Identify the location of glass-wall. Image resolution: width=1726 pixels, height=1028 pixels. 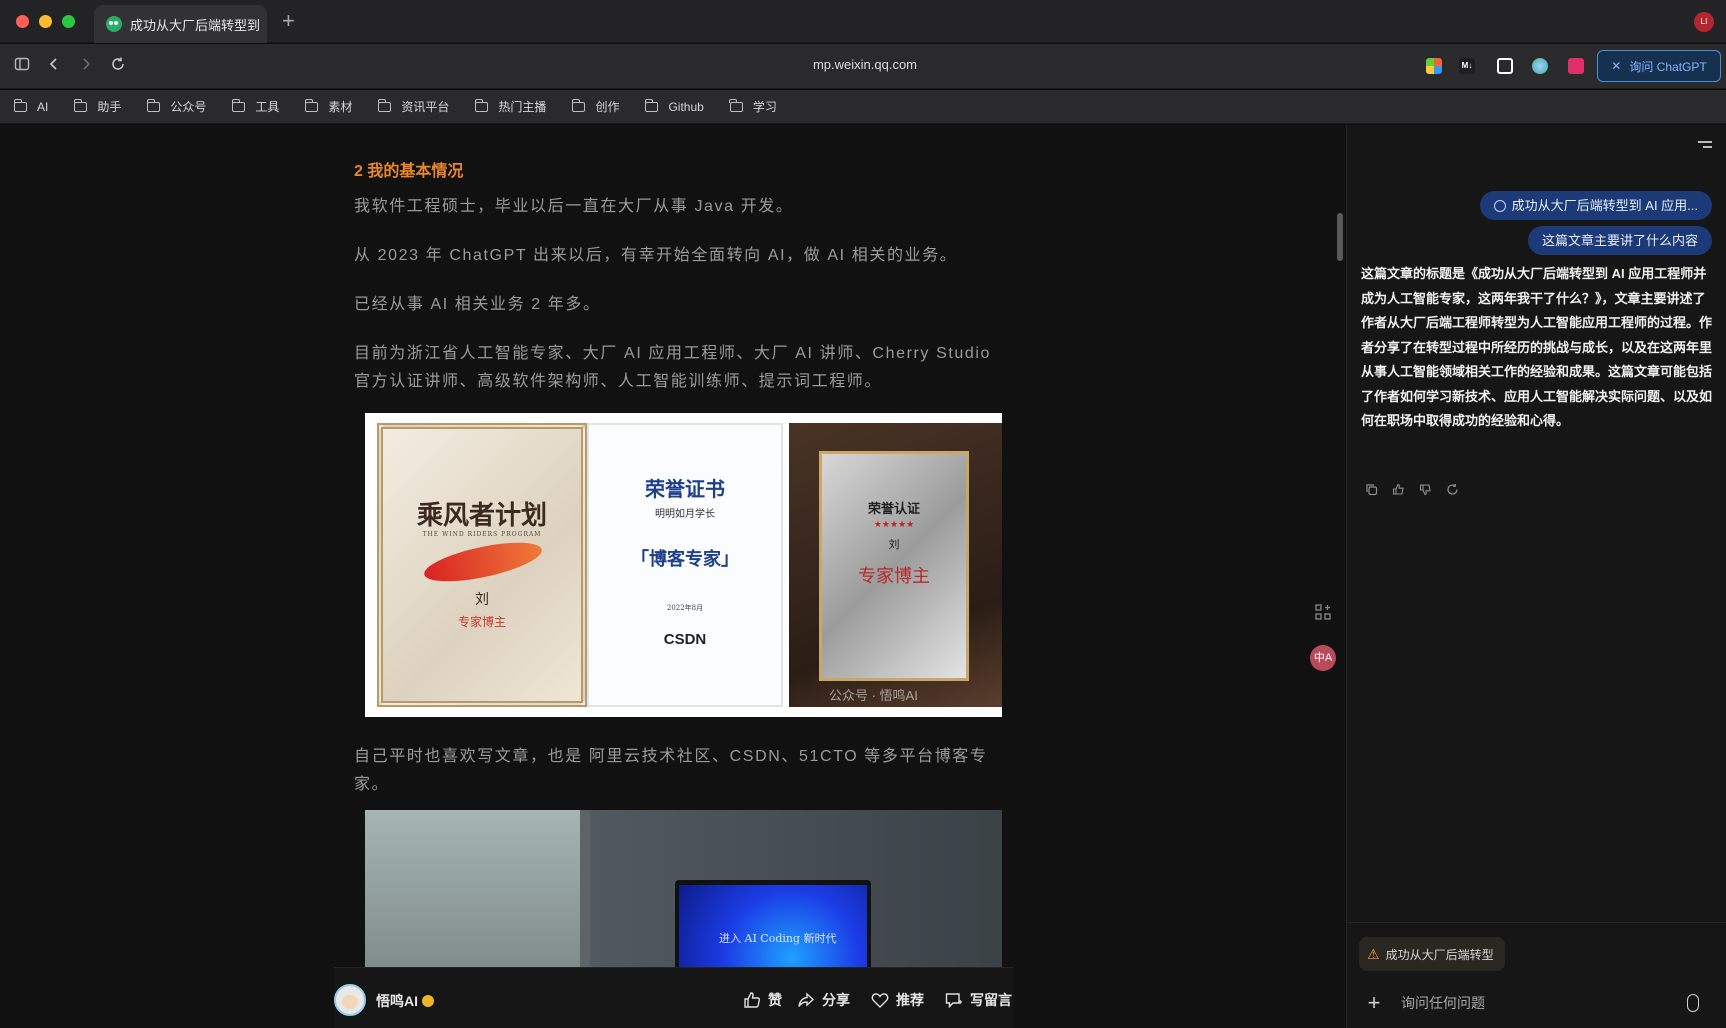
(472, 890).